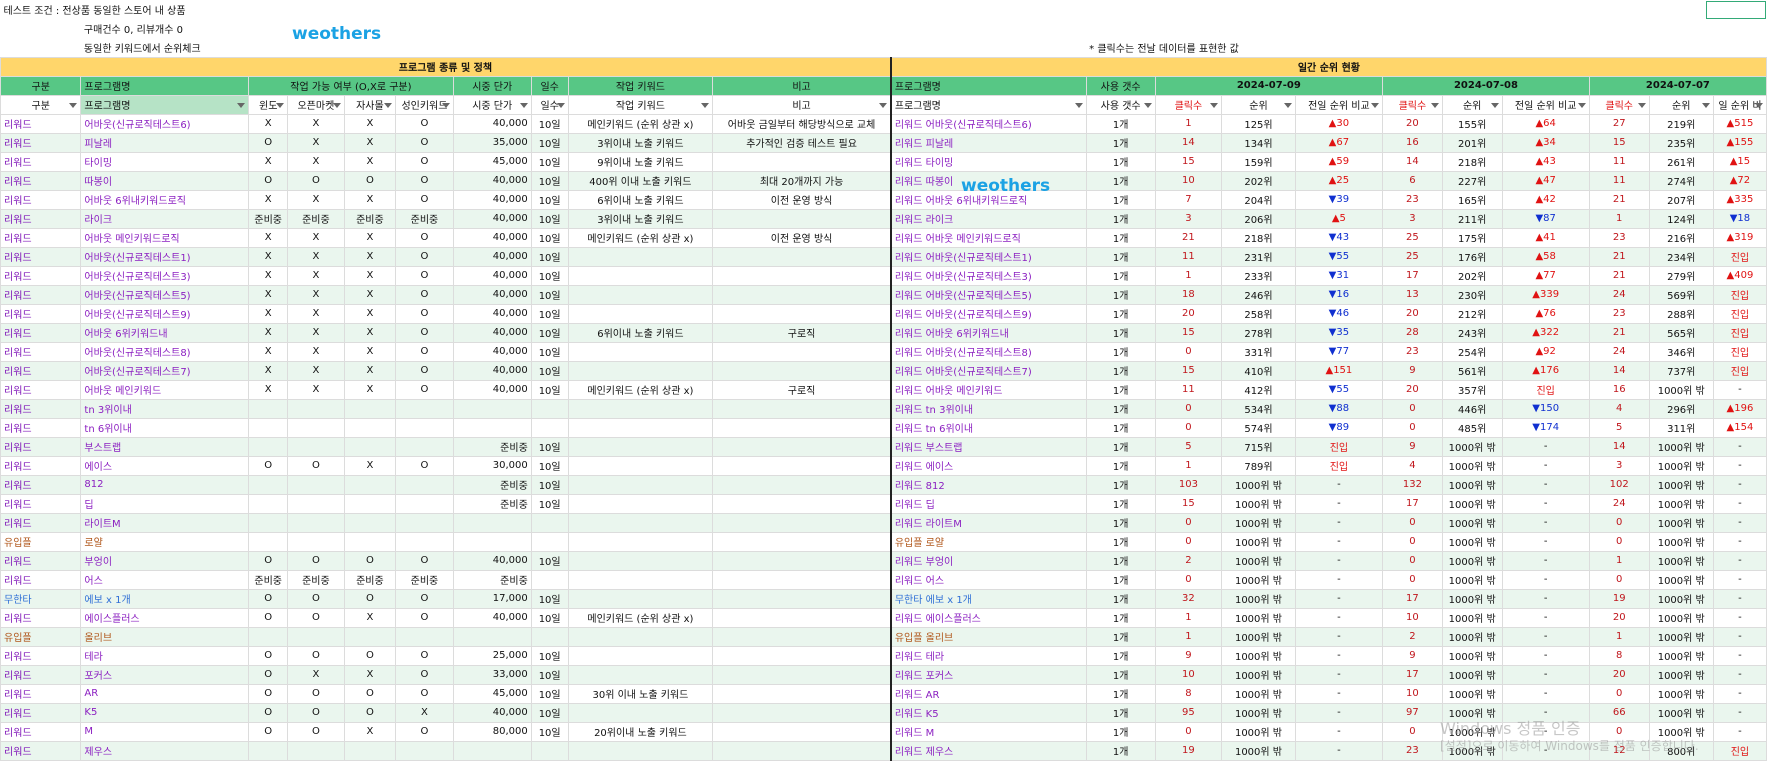 This screenshot has height=761, width=1767. Describe the element at coordinates (165, 617) in the screenshot. I see `cell-program-name: 에이스플러스` at that location.